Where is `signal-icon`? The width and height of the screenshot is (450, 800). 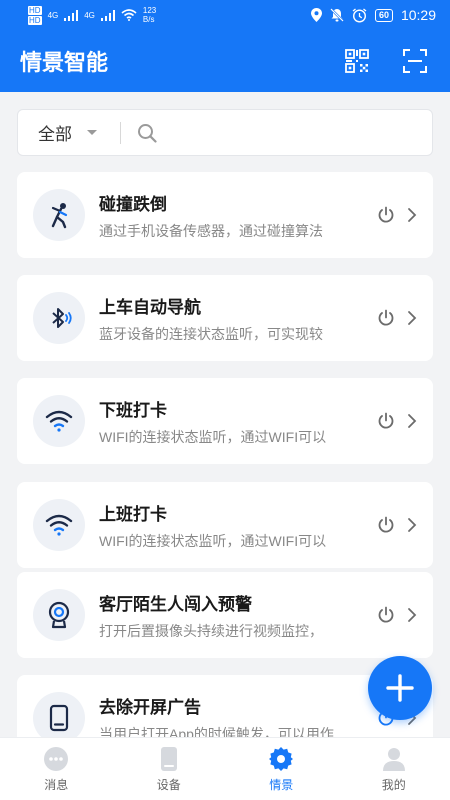
signal-icon is located at coordinates (71, 15).